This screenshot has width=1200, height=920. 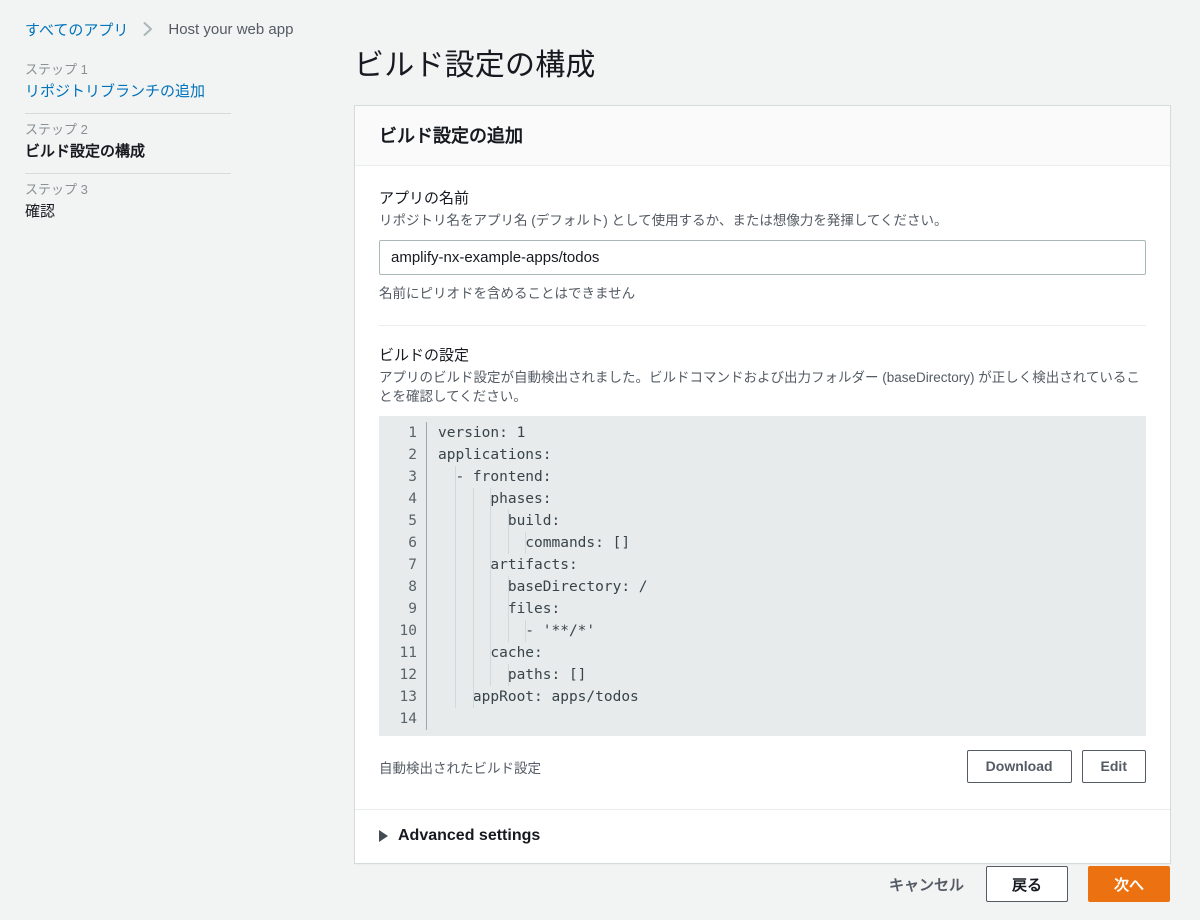 I want to click on editor-line-number: 14, so click(x=408, y=719).